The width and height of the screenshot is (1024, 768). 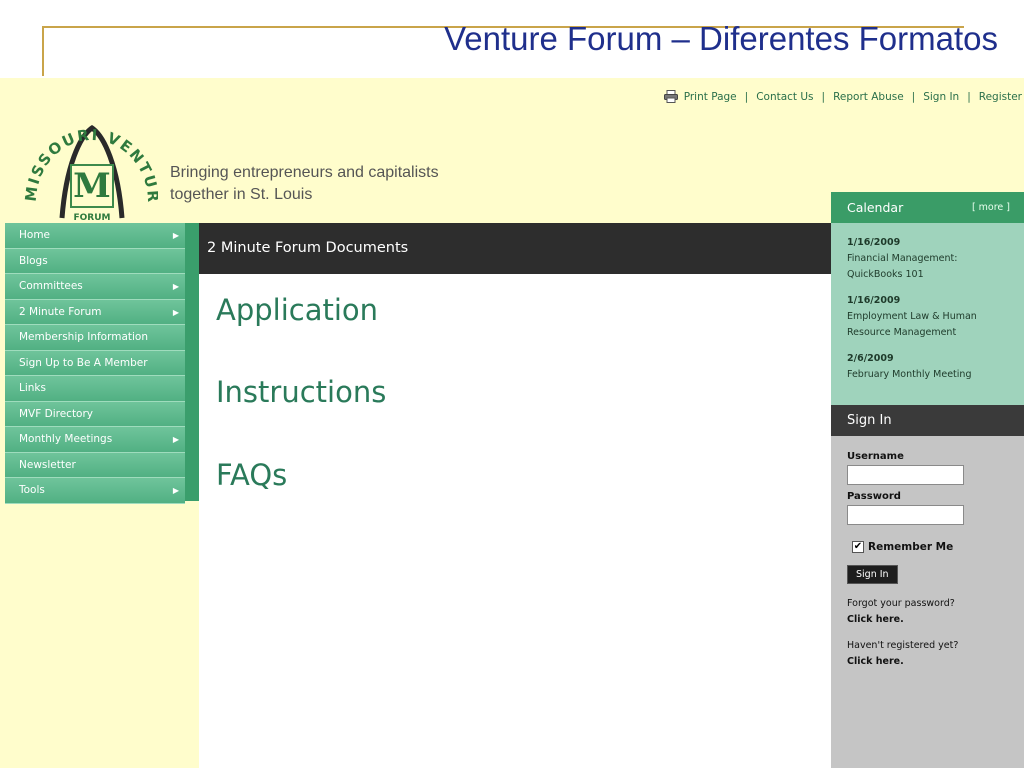 I want to click on main-header: 2 Minute Forum Documents, so click(x=515, y=248).